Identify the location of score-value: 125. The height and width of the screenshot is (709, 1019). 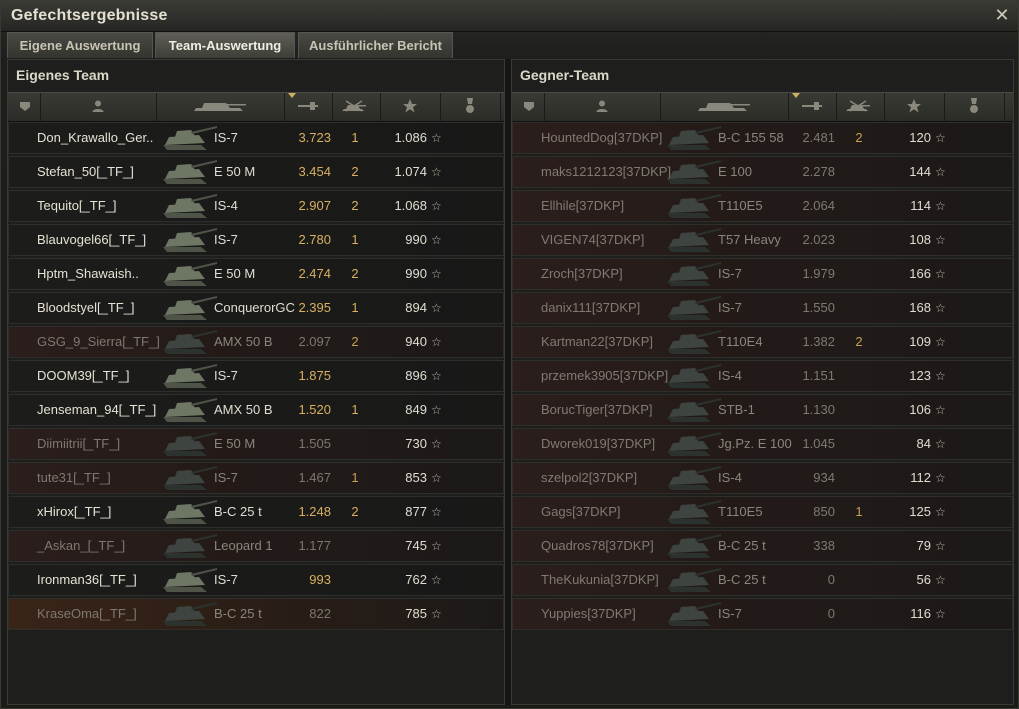
(920, 511).